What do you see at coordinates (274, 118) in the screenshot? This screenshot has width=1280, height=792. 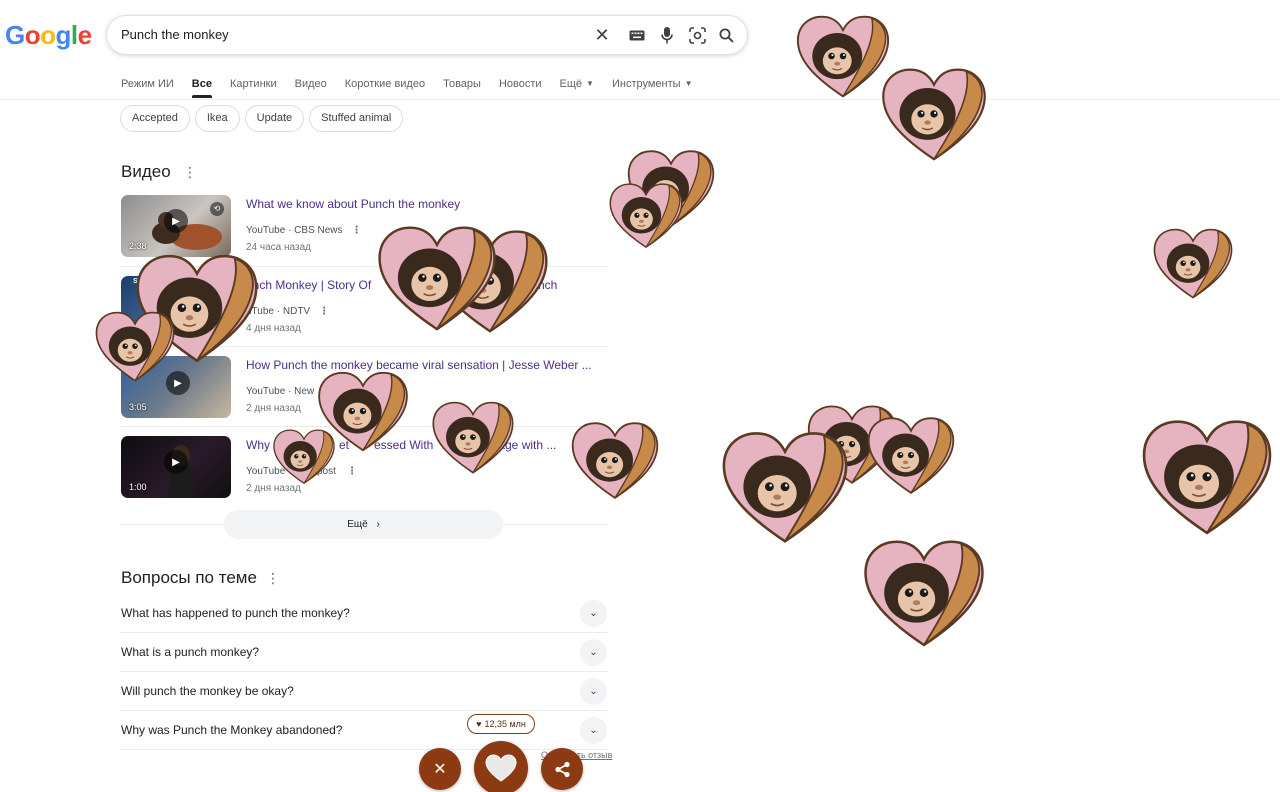 I see `chip-update: Update` at bounding box center [274, 118].